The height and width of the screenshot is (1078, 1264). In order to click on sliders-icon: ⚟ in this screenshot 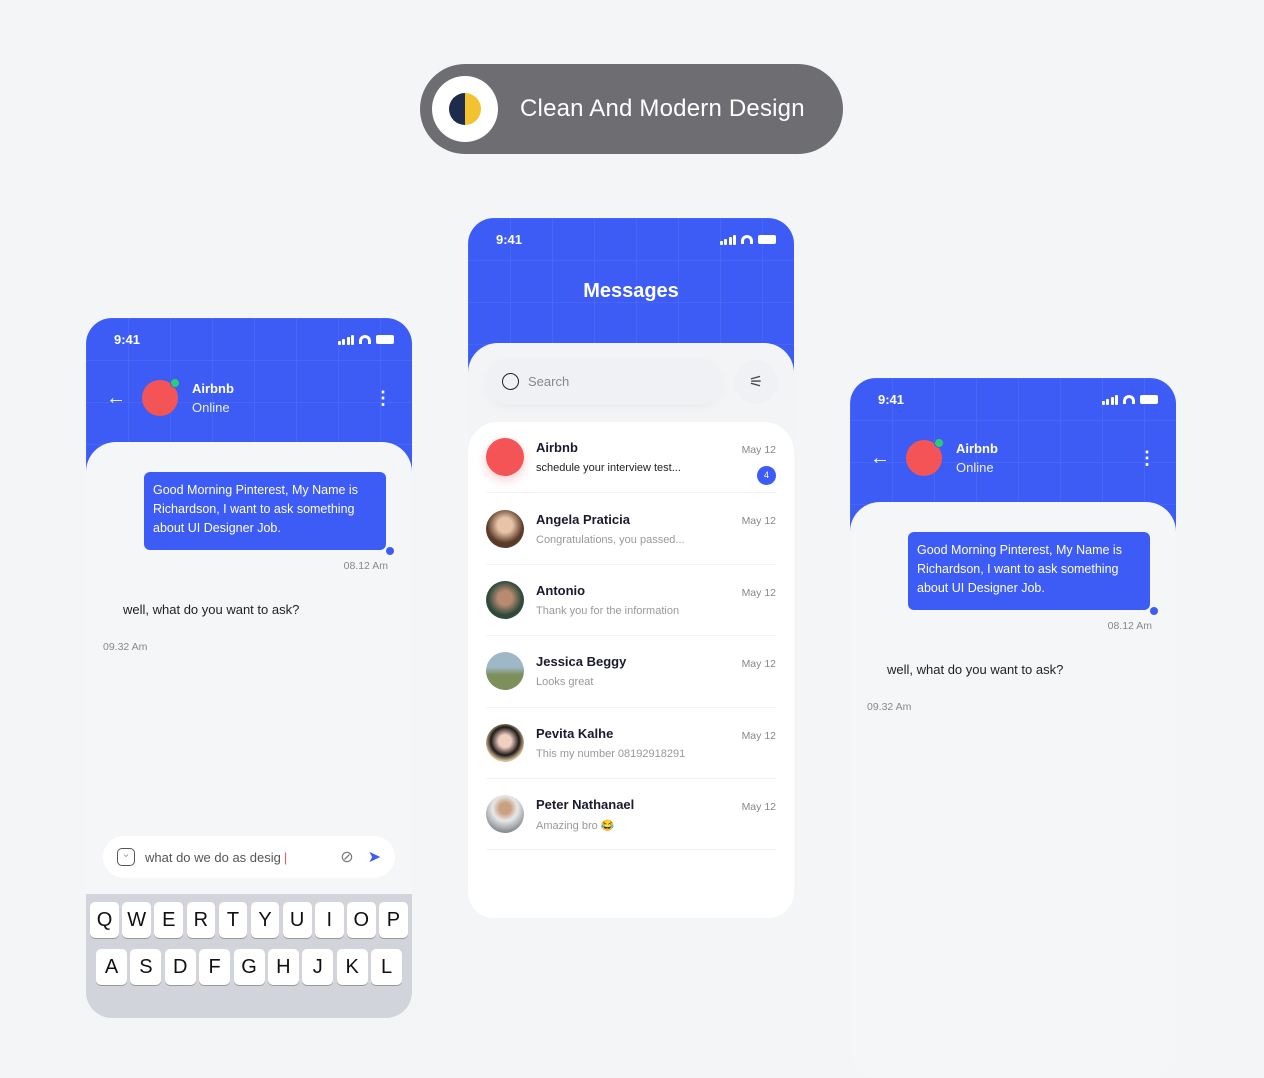, I will do `click(756, 382)`.